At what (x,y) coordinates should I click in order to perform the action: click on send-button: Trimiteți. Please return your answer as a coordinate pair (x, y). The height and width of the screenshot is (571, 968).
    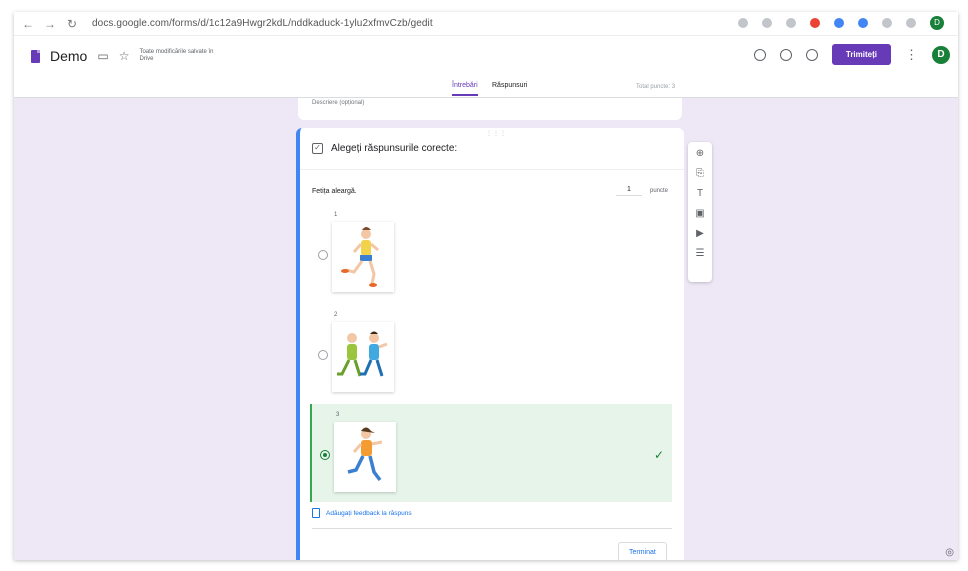
    Looking at the image, I should click on (861, 54).